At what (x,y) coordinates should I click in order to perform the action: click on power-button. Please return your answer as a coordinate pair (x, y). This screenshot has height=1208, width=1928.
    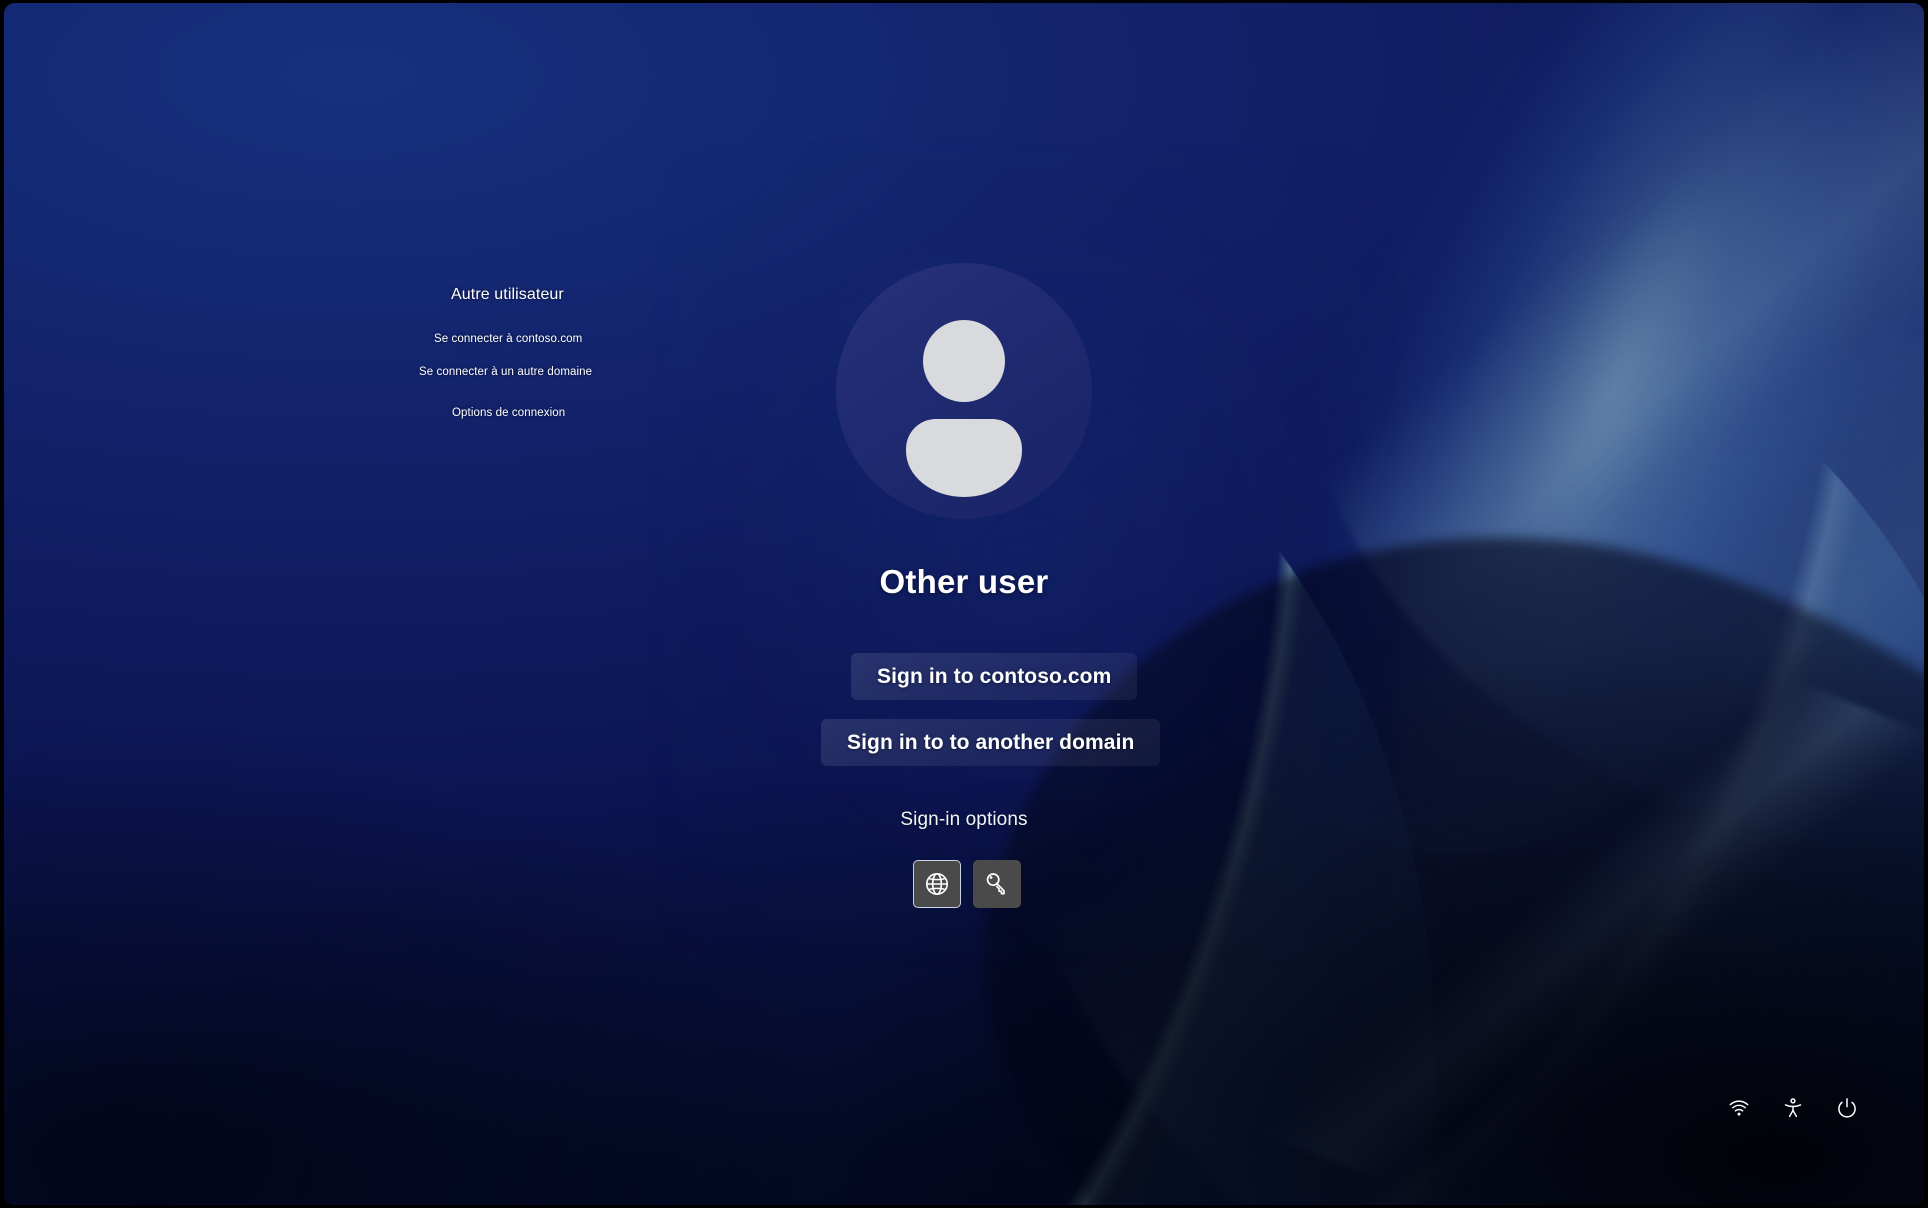
    Looking at the image, I should click on (1847, 1108).